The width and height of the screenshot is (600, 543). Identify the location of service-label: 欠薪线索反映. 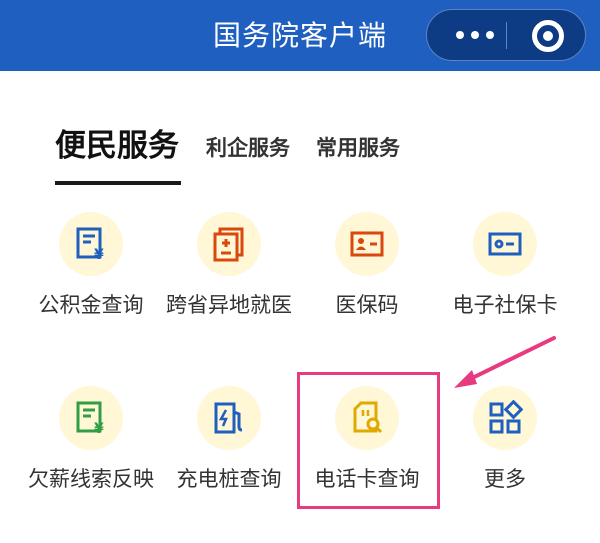
(91, 479).